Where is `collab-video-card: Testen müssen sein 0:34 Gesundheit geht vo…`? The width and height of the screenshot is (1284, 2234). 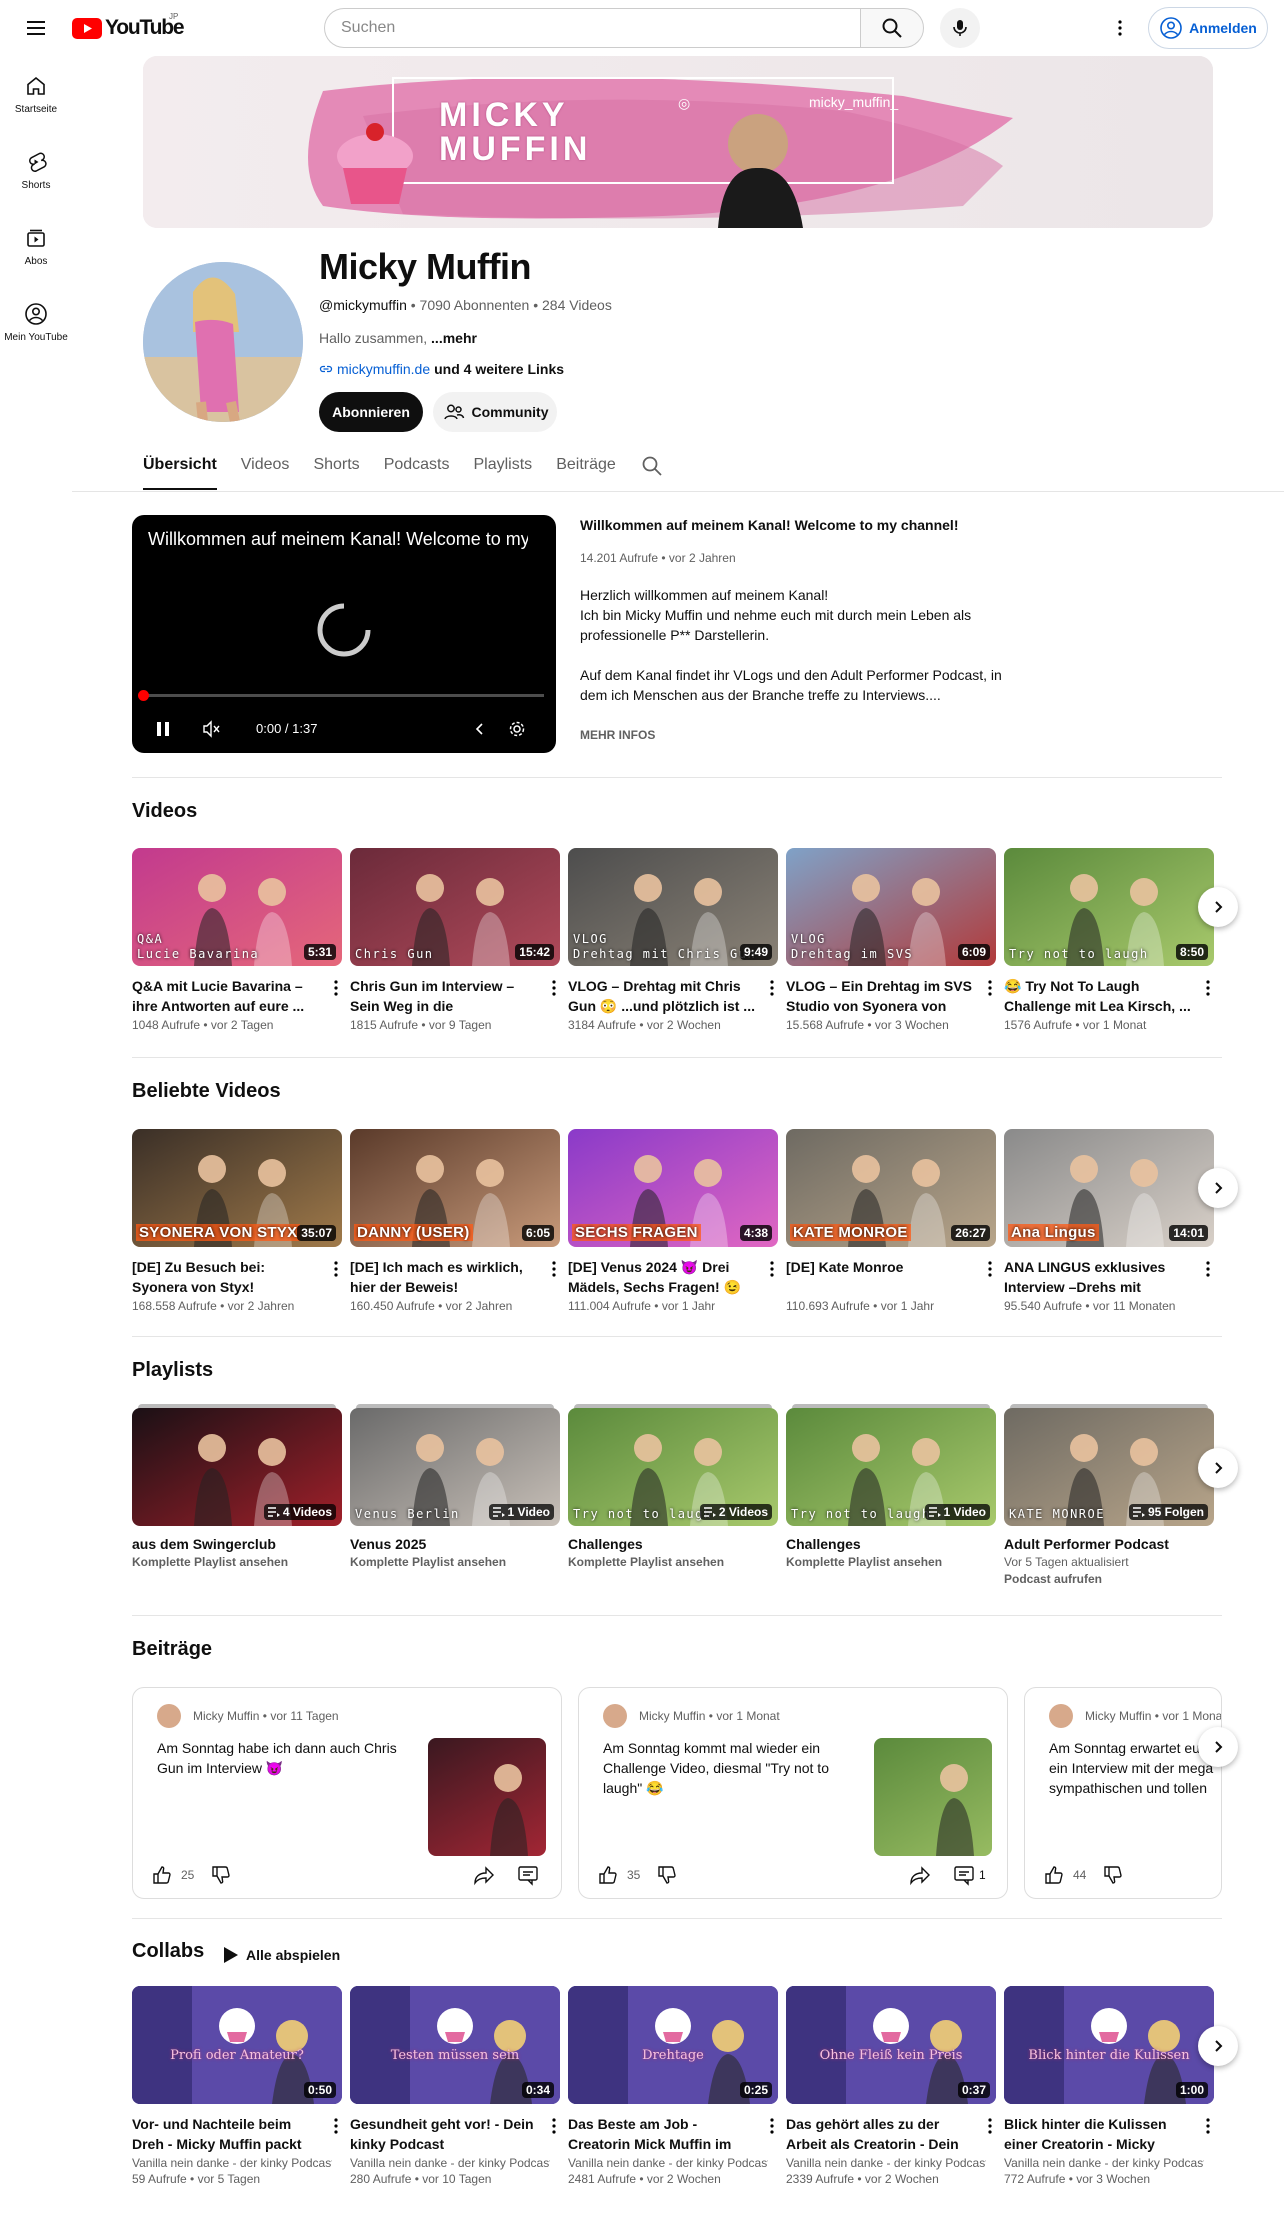
collab-video-card: Testen müssen sein 0:34 Gesundheit geht vo… is located at coordinates (455, 2086).